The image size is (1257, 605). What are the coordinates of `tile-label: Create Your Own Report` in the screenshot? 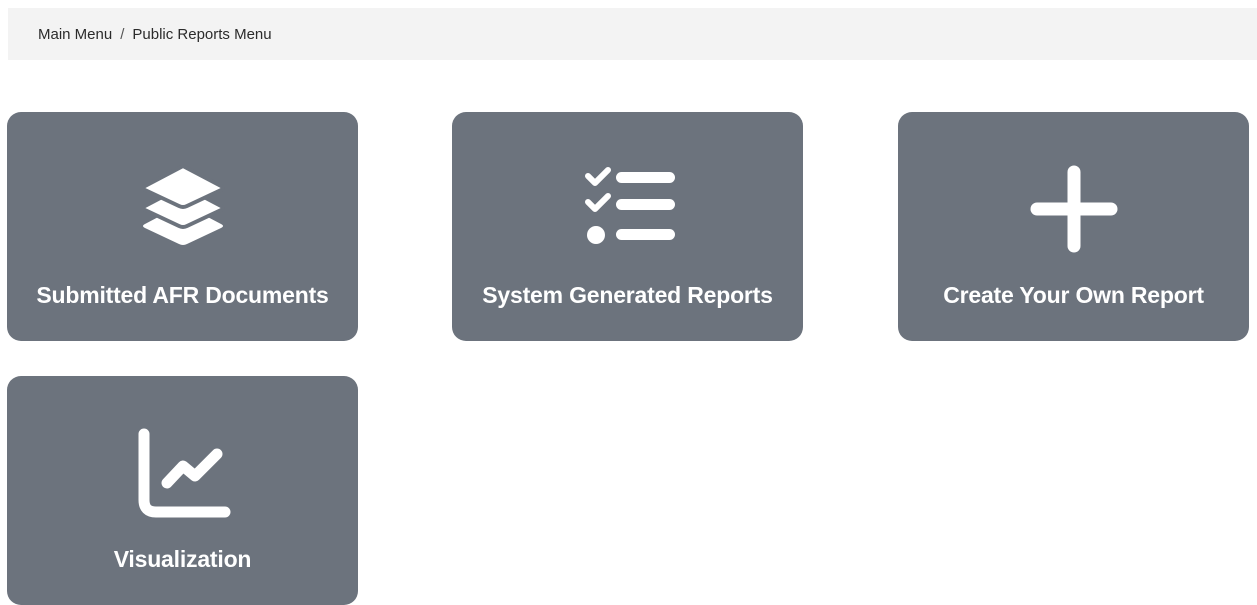 It's located at (1073, 295).